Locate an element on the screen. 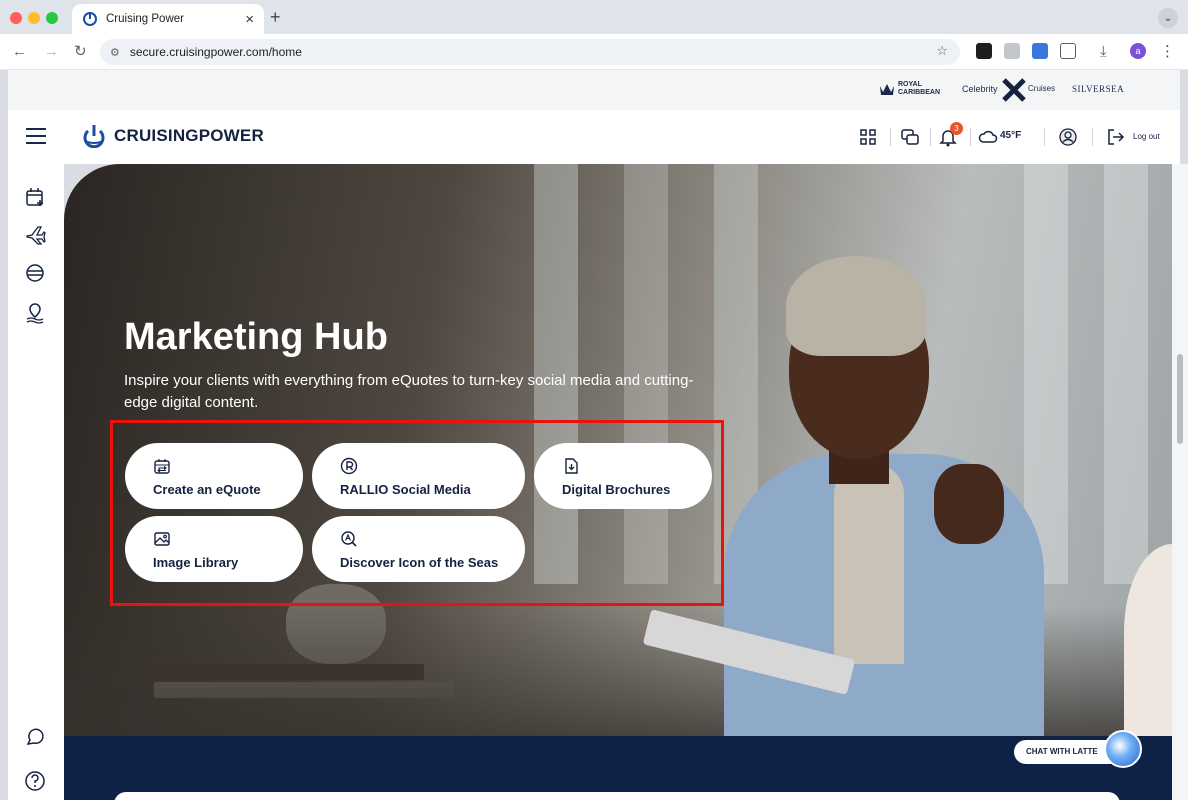 The width and height of the screenshot is (1188, 800). latte-chat-orb-icon is located at coordinates (1123, 749).